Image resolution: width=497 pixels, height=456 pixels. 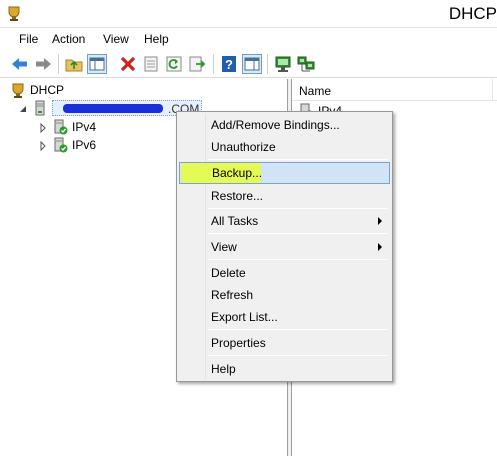 I want to click on menu-item-label: Properties, so click(x=238, y=343).